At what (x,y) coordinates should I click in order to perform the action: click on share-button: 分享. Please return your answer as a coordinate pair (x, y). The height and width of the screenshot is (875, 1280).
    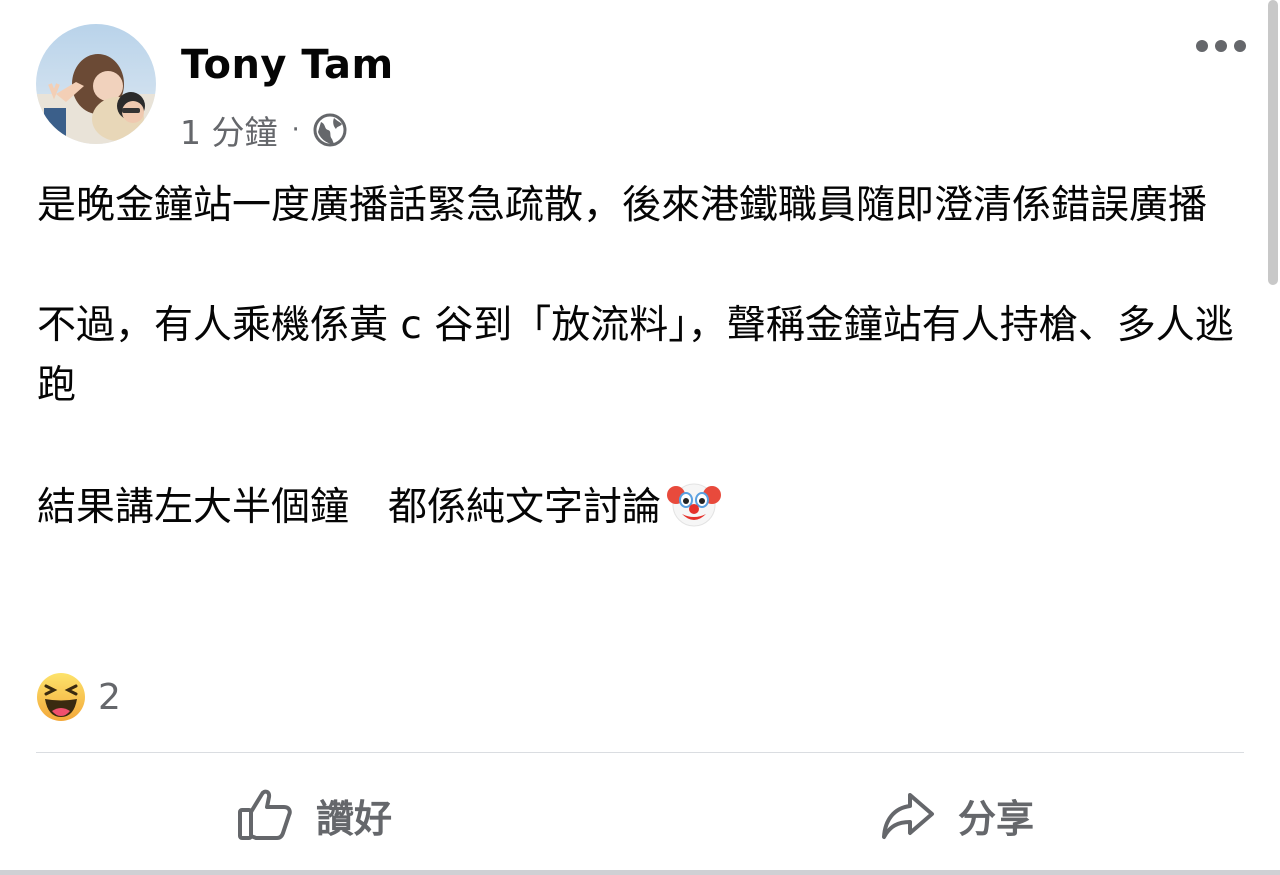
    Looking at the image, I should click on (957, 815).